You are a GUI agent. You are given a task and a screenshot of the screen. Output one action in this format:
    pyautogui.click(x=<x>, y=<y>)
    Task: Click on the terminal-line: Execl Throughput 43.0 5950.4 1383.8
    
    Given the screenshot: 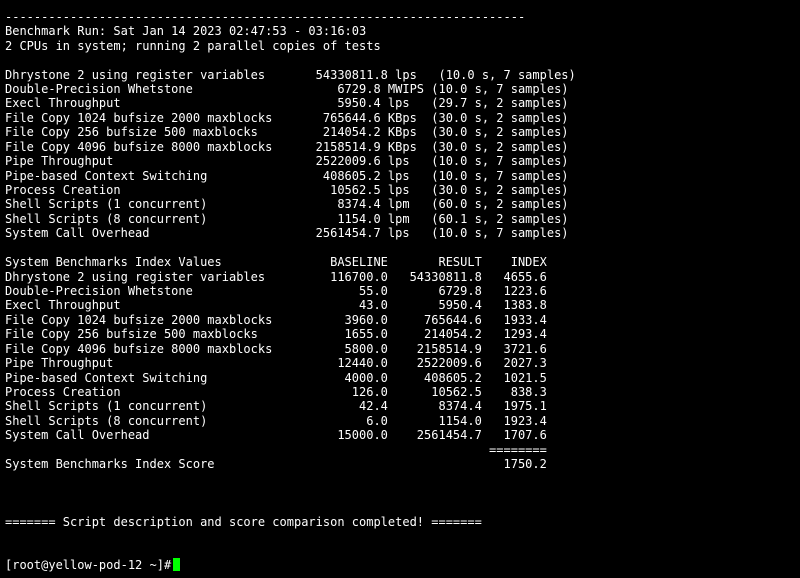 What is the action you would take?
    pyautogui.click(x=276, y=305)
    